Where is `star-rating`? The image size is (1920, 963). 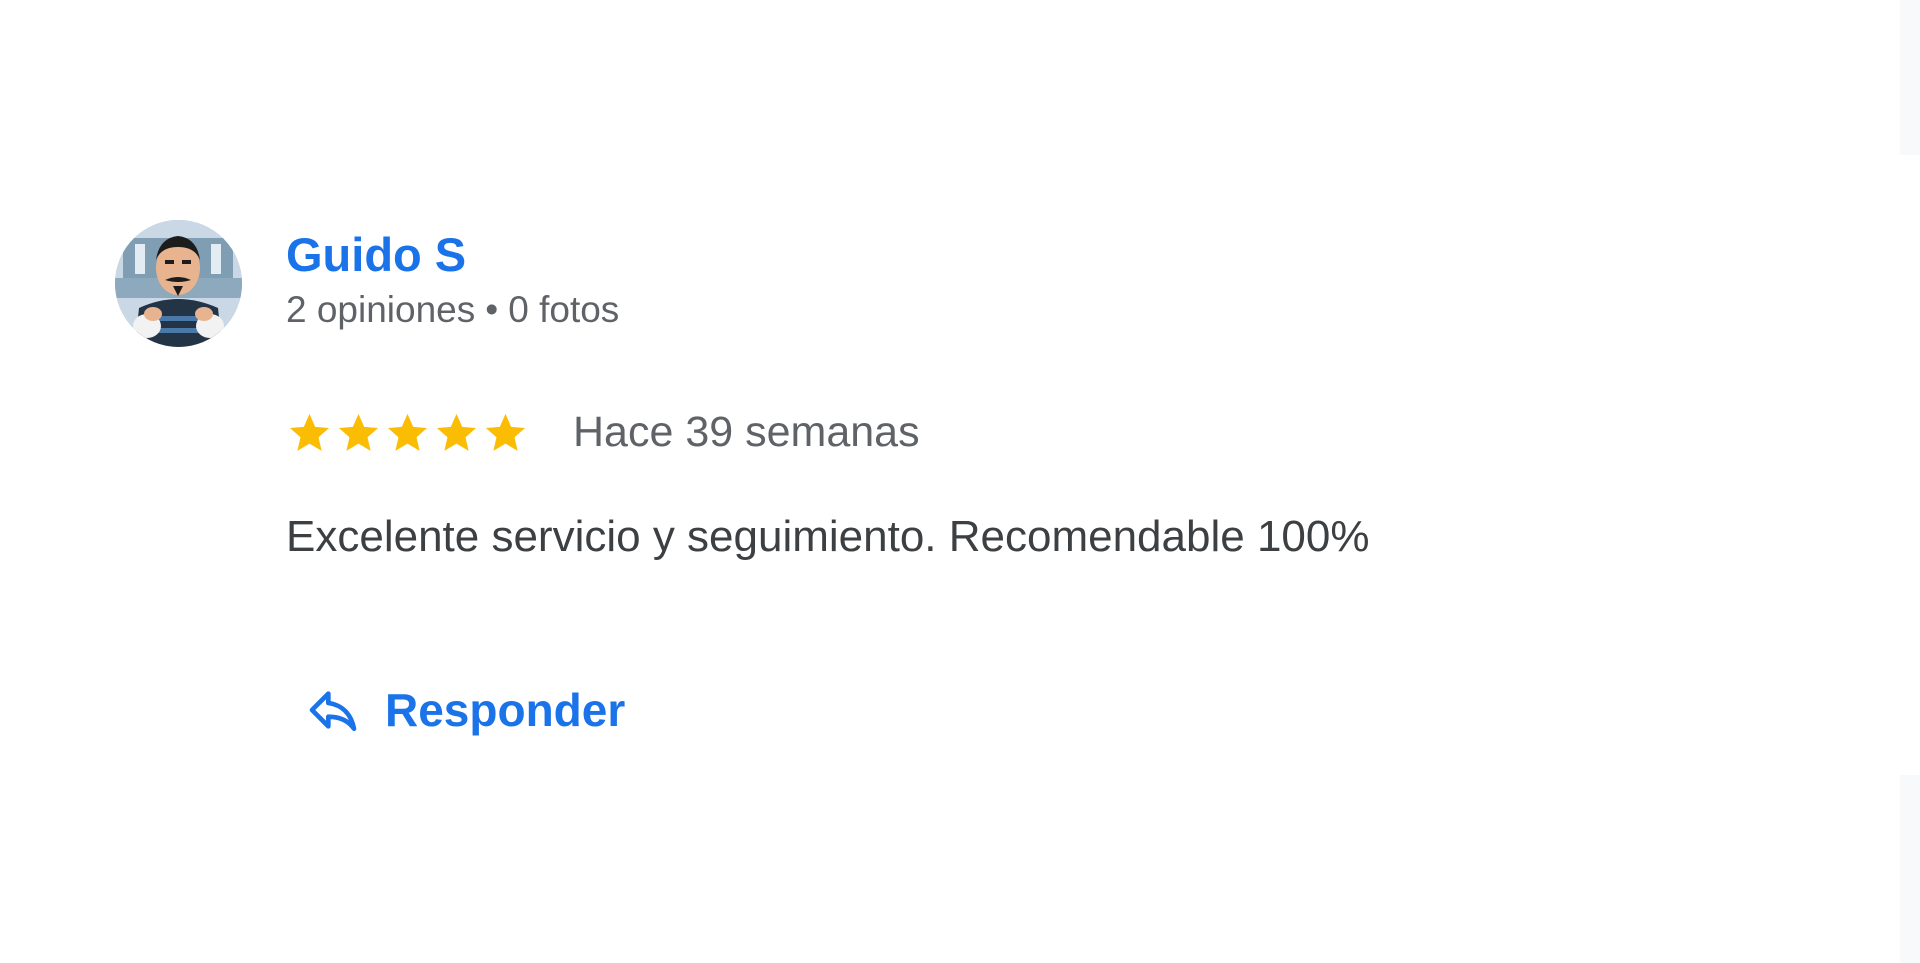
star-rating is located at coordinates (407, 432).